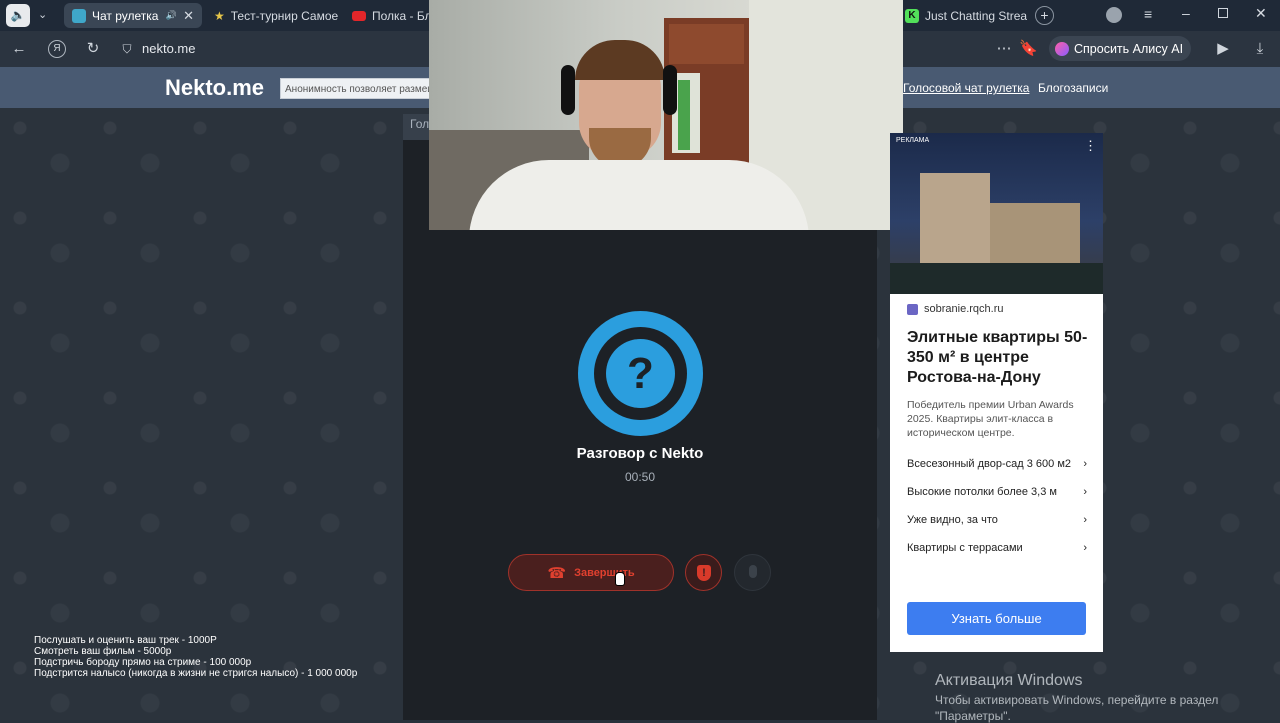 The image size is (1280, 723). I want to click on person-shirt, so click(639, 195).